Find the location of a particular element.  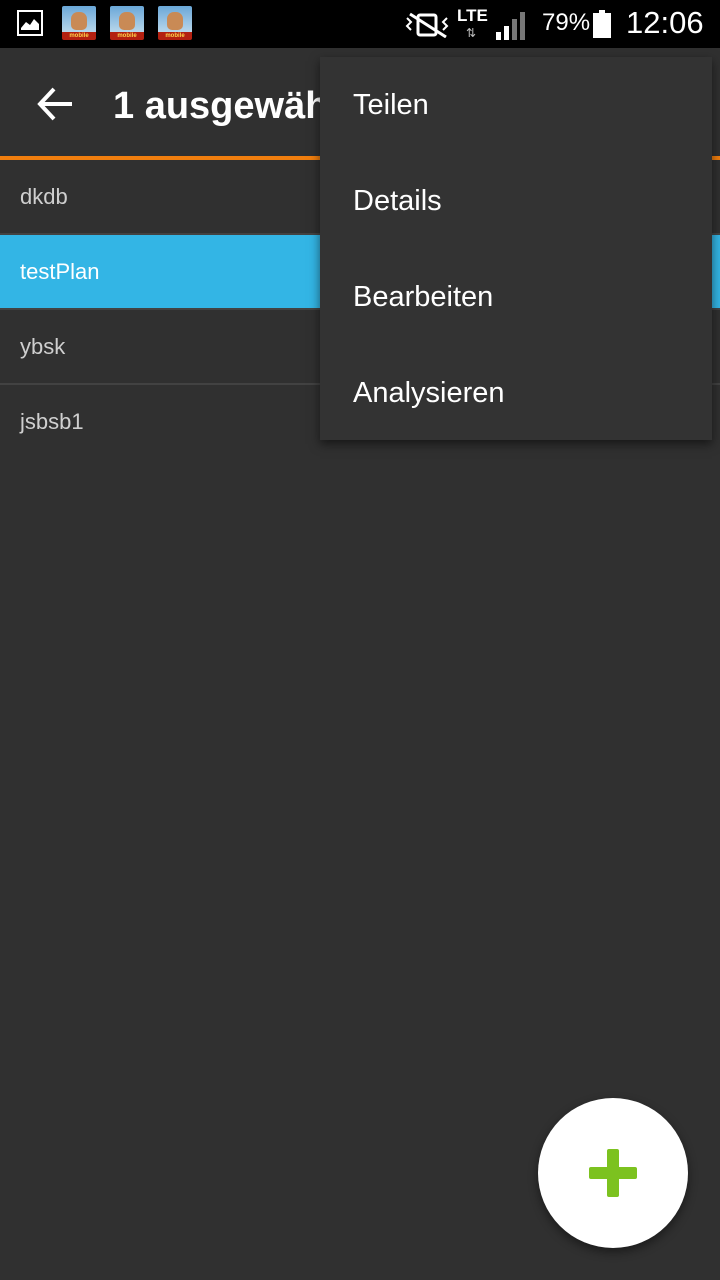

list-item-label: jsbsb1 is located at coordinates (52, 421).